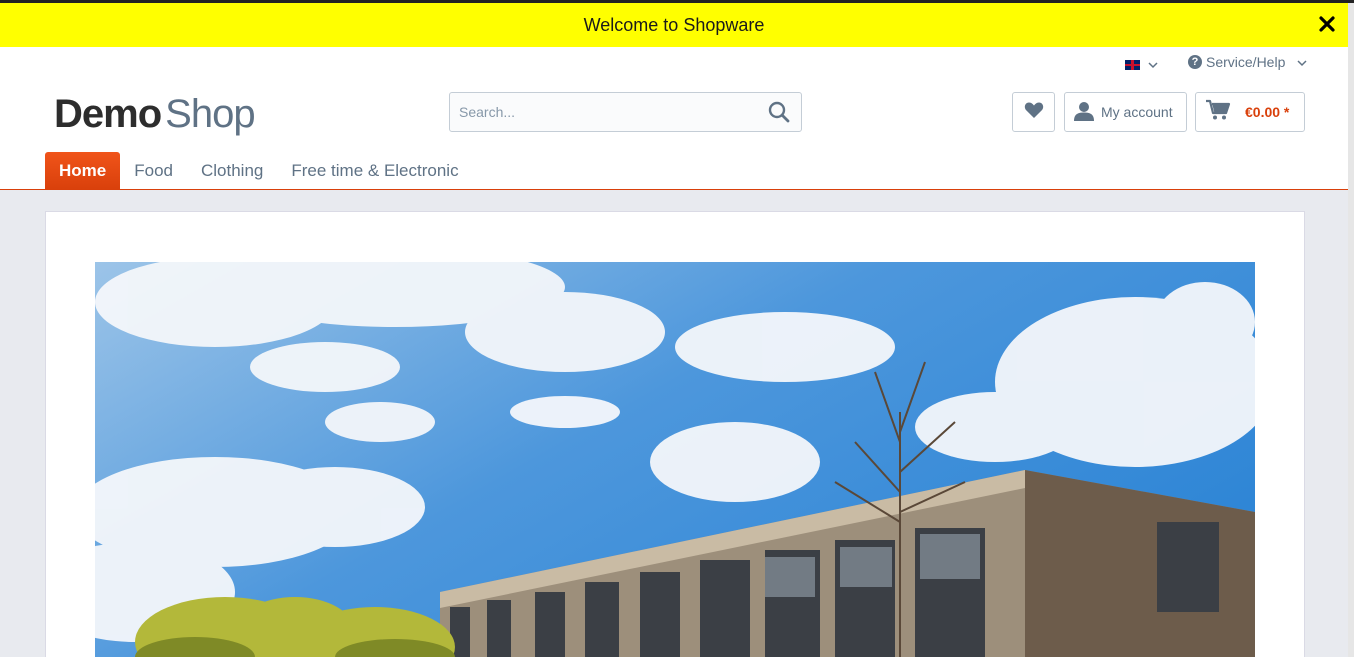 The image size is (1354, 657). What do you see at coordinates (603, 112) in the screenshot?
I see `search-input` at bounding box center [603, 112].